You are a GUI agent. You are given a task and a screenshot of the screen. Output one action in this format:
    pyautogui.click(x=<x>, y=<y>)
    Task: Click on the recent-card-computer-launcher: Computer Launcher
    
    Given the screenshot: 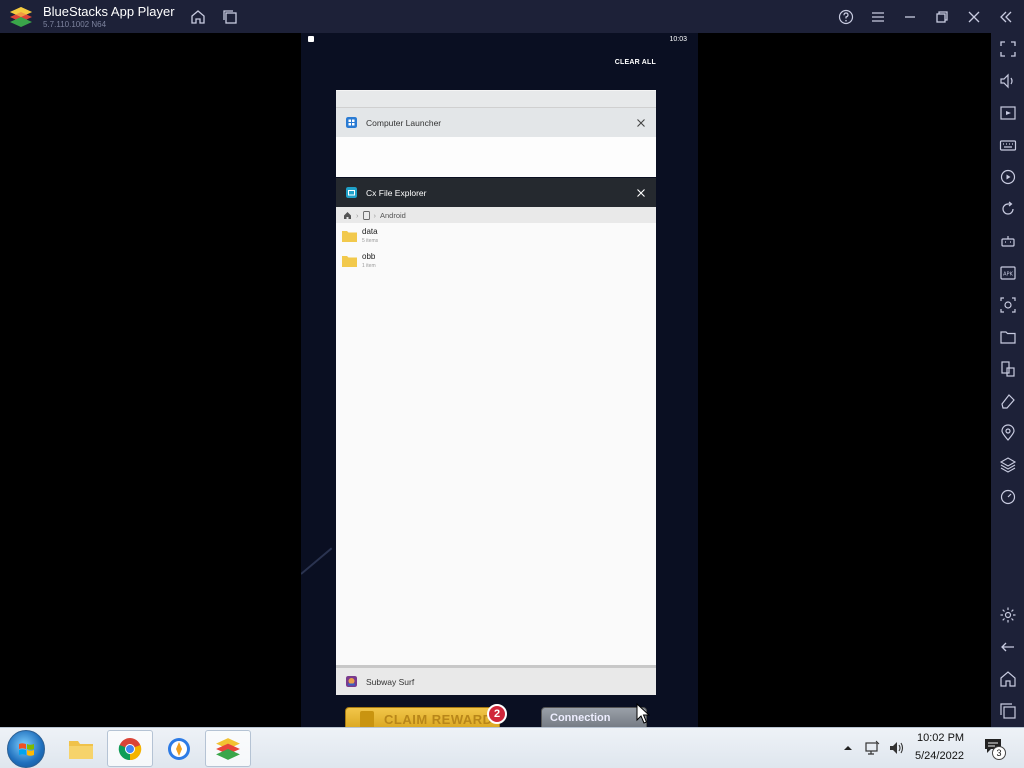 What is the action you would take?
    pyautogui.click(x=496, y=142)
    